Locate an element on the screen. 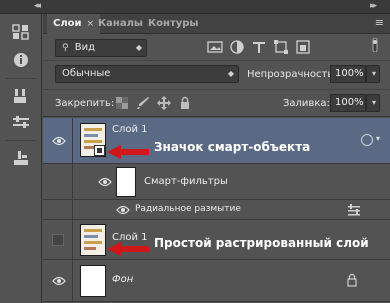  filter-kind-dropdown: ⚲ Вид ◆ is located at coordinates (101, 48).